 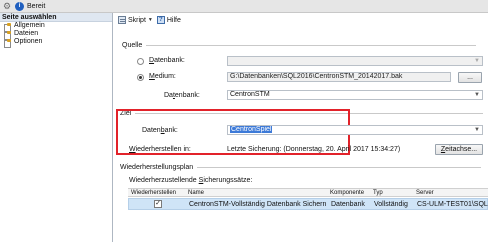 What do you see at coordinates (258, 204) in the screenshot?
I see `backup-name-cell: CentronSTM-Vollständig Datenbank Sichern` at bounding box center [258, 204].